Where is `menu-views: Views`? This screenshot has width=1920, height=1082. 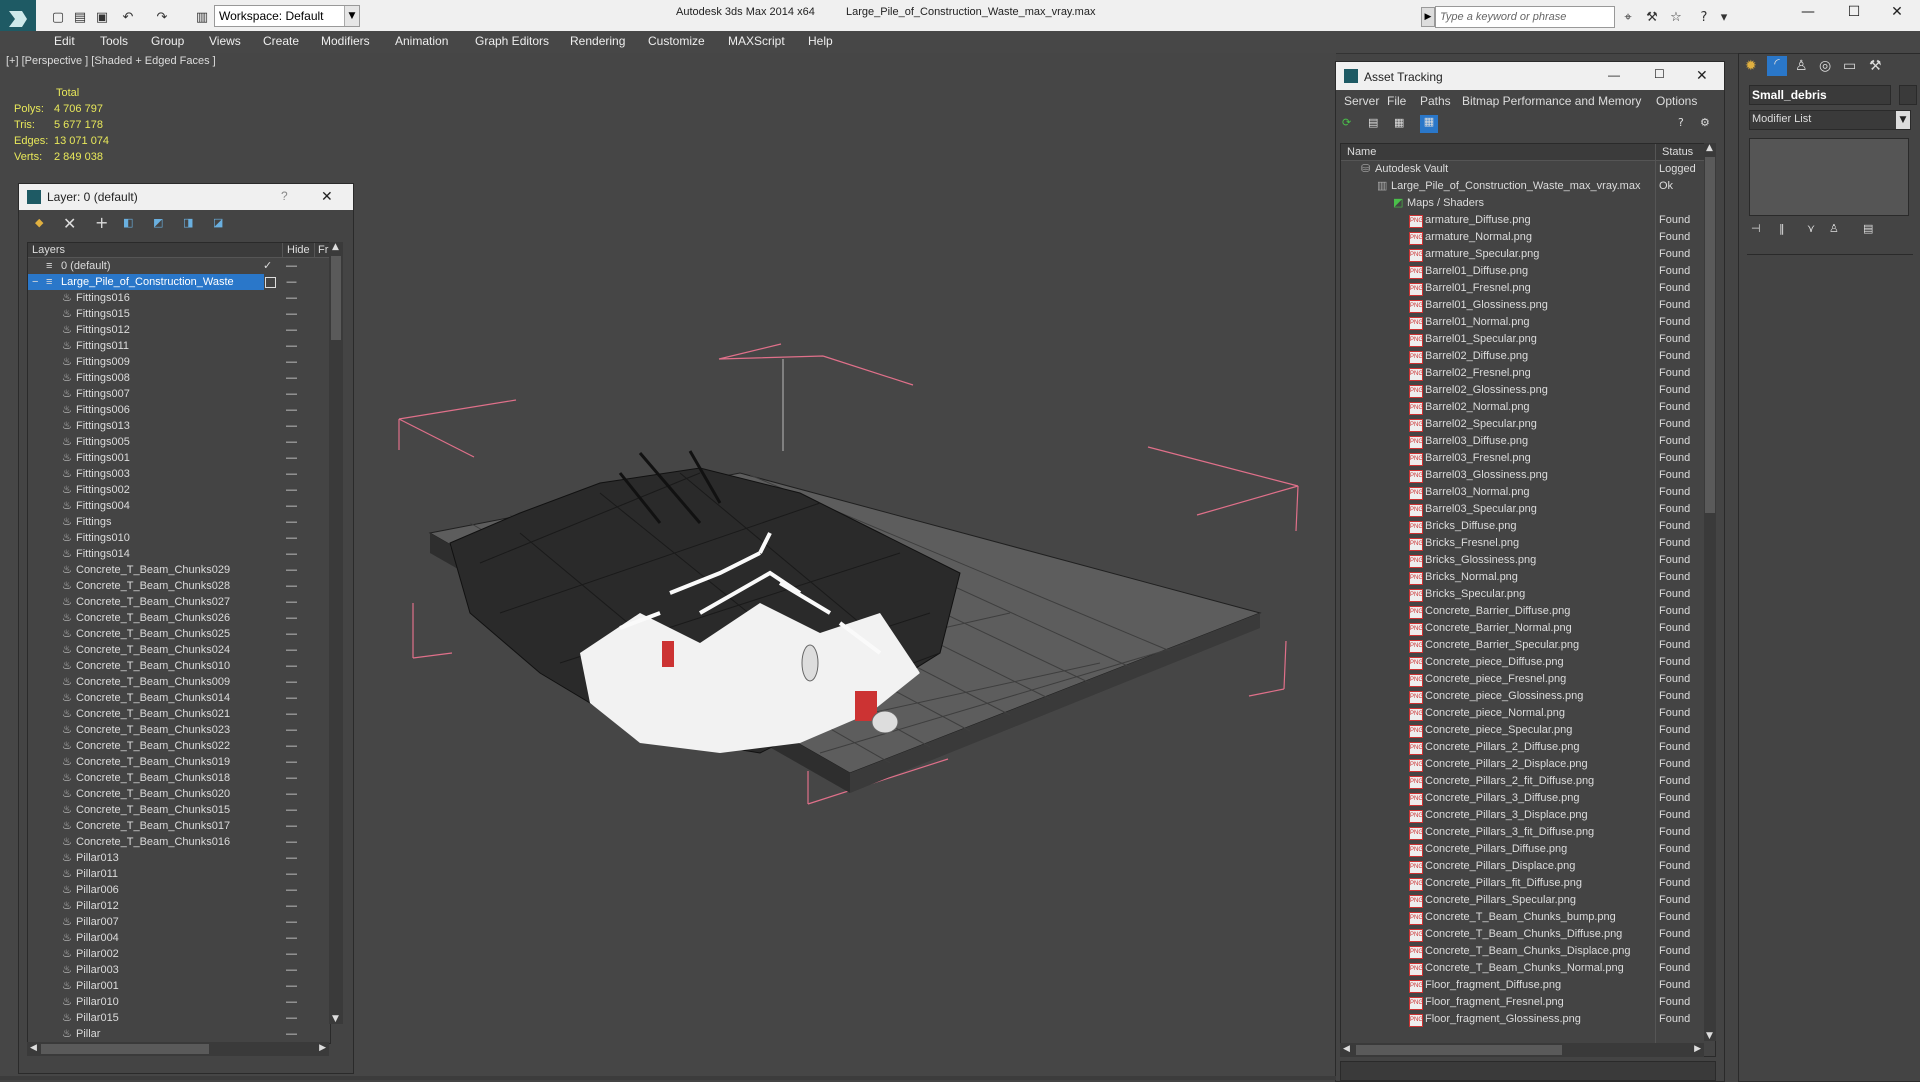
menu-views: Views is located at coordinates (225, 41).